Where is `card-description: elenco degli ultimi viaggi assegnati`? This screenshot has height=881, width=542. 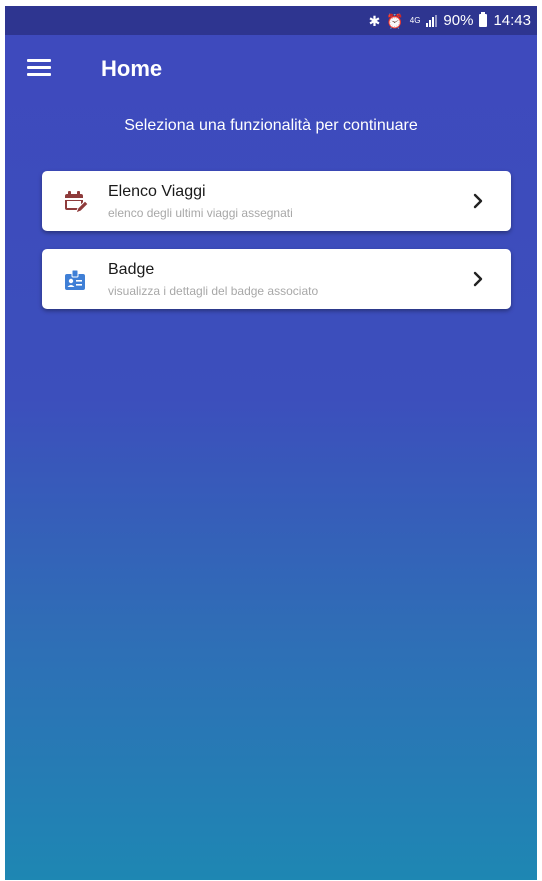
card-description: elenco degli ultimi viaggi assegnati is located at coordinates (200, 213).